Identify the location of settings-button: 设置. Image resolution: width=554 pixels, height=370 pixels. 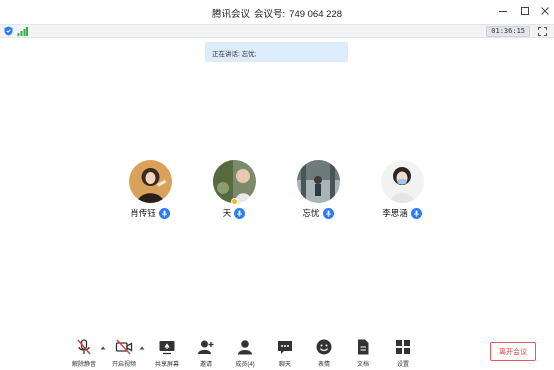
(403, 354).